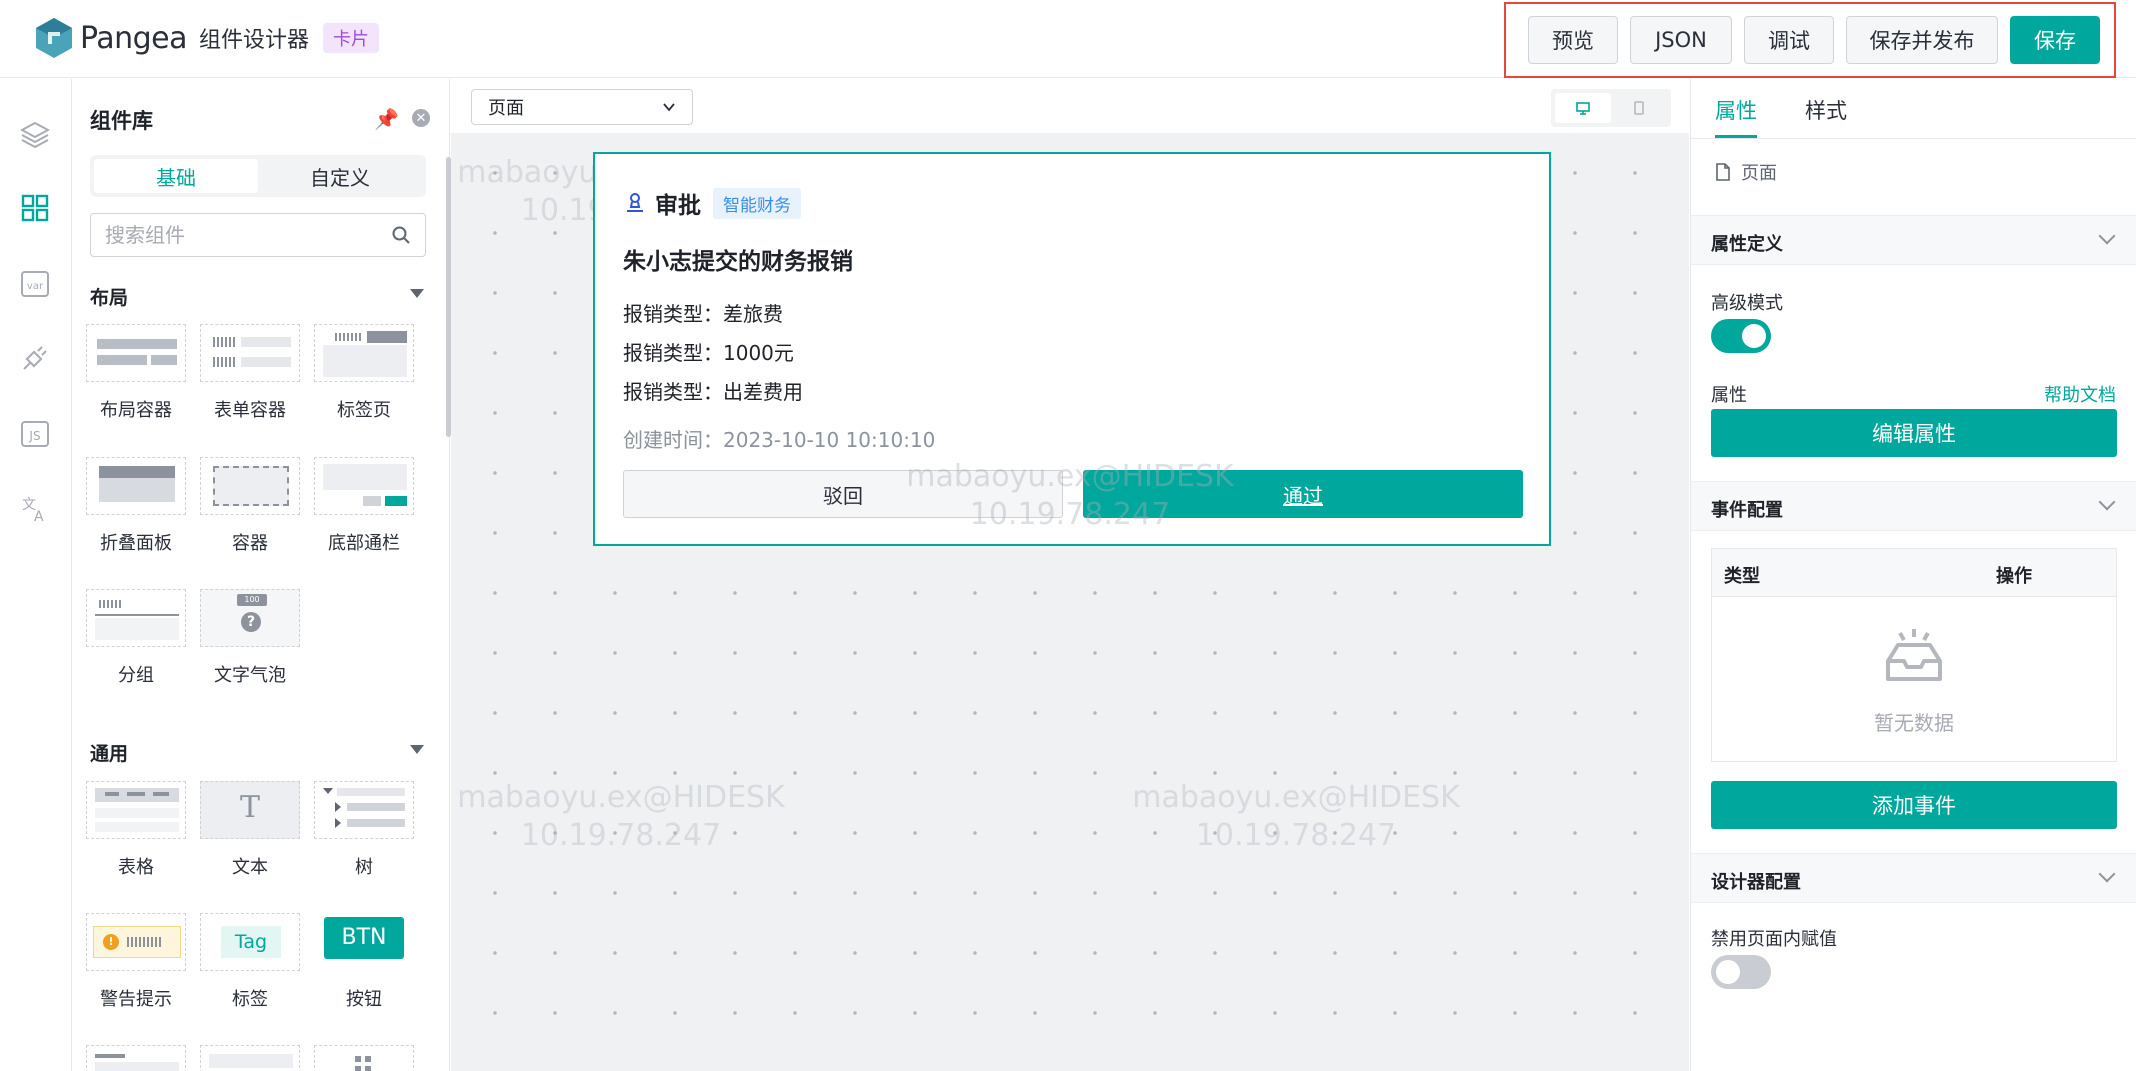  What do you see at coordinates (2055, 40) in the screenshot?
I see `save-button: 保存` at bounding box center [2055, 40].